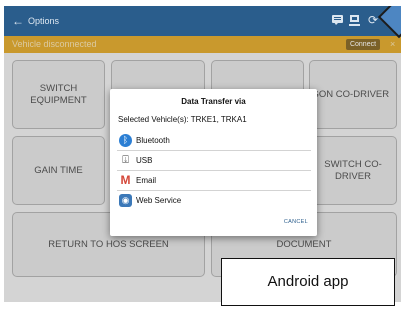  What do you see at coordinates (125, 200) in the screenshot?
I see `web-service-icon: ◉` at bounding box center [125, 200].